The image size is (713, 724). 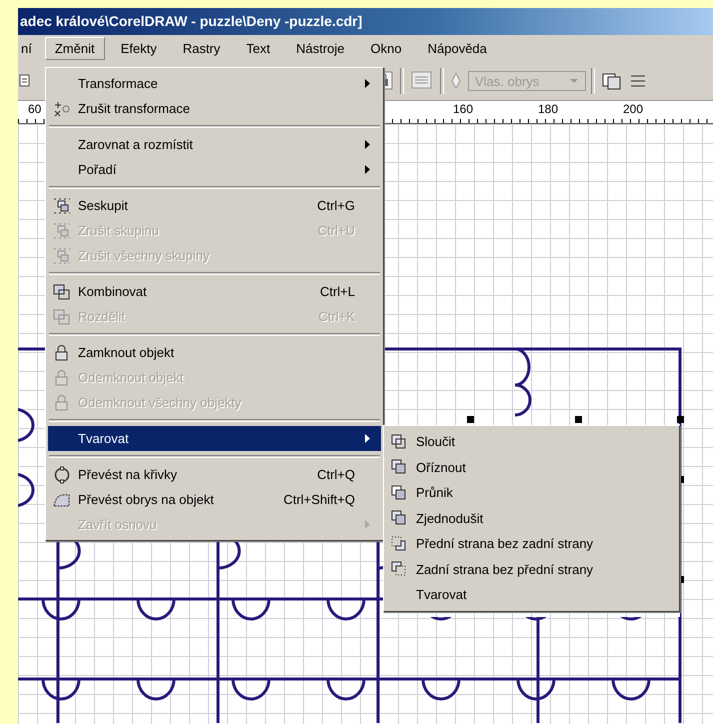 What do you see at coordinates (531, 441) in the screenshot?
I see `menu-item: Sloučit` at bounding box center [531, 441].